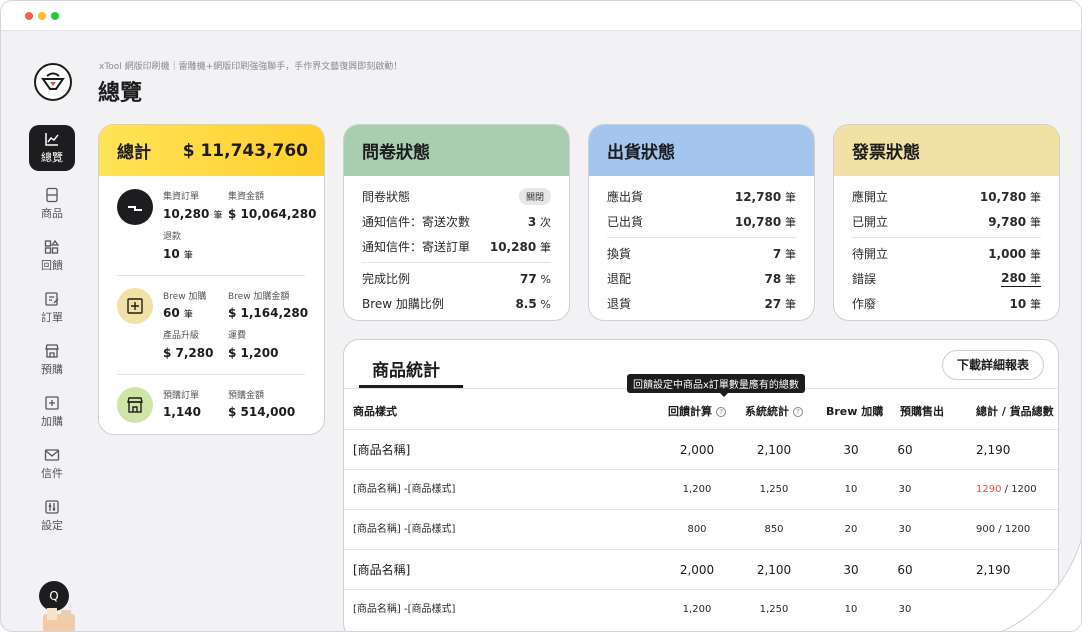 The image size is (1082, 632). Describe the element at coordinates (870, 197) in the screenshot. I see `invoice-row-label: 應開立` at that location.